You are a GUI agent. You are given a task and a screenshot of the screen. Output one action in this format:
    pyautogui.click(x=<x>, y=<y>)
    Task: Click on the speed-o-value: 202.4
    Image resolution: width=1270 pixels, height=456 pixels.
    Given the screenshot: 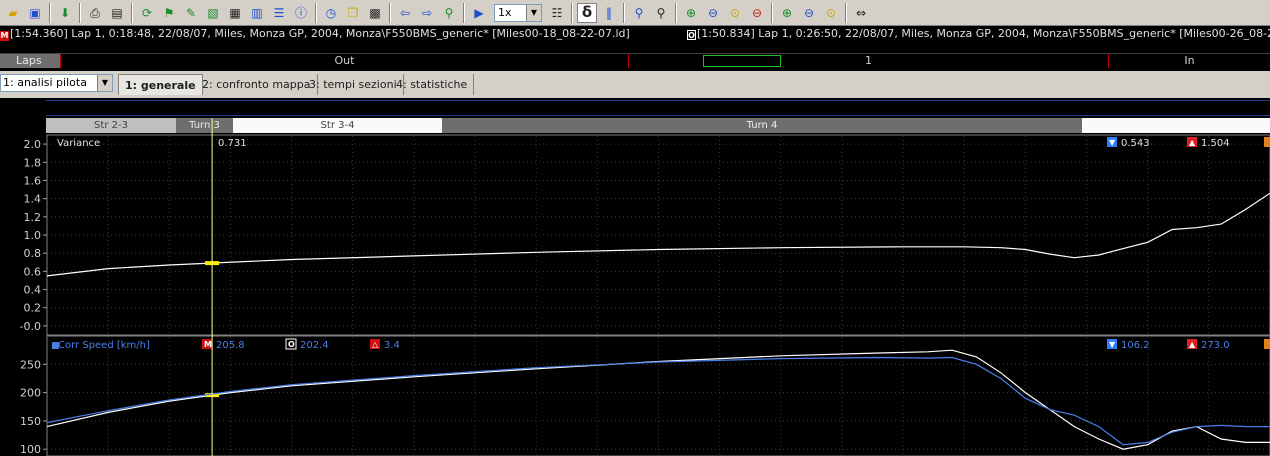 What is the action you would take?
    pyautogui.click(x=314, y=345)
    